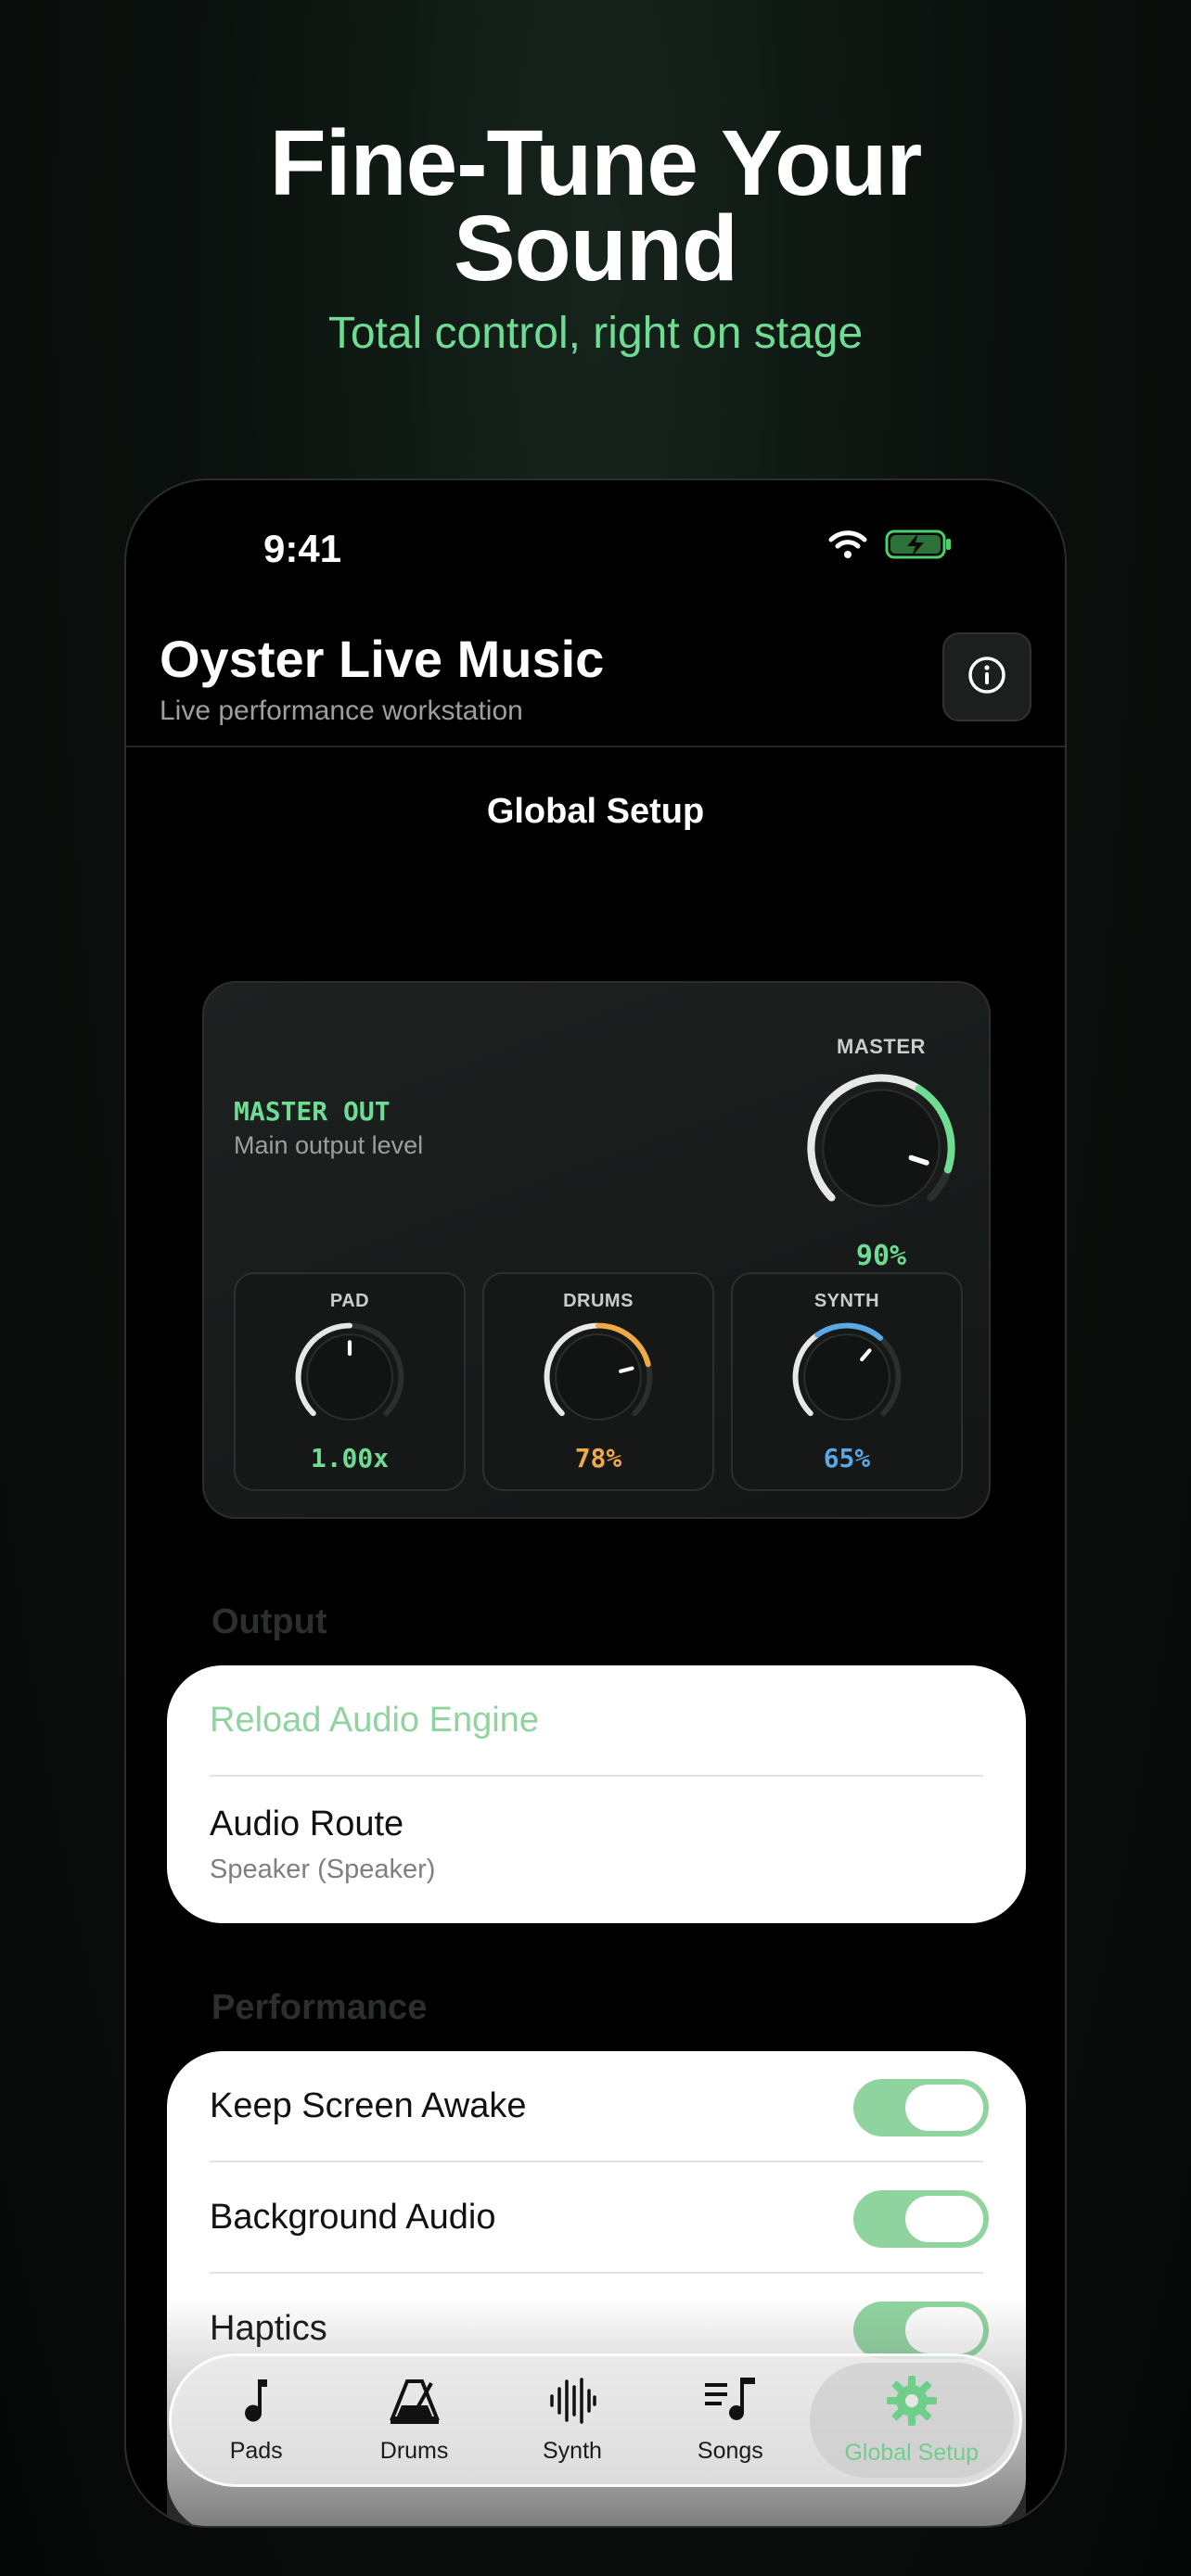  What do you see at coordinates (881, 1256) in the screenshot?
I see `master-value: 90%` at bounding box center [881, 1256].